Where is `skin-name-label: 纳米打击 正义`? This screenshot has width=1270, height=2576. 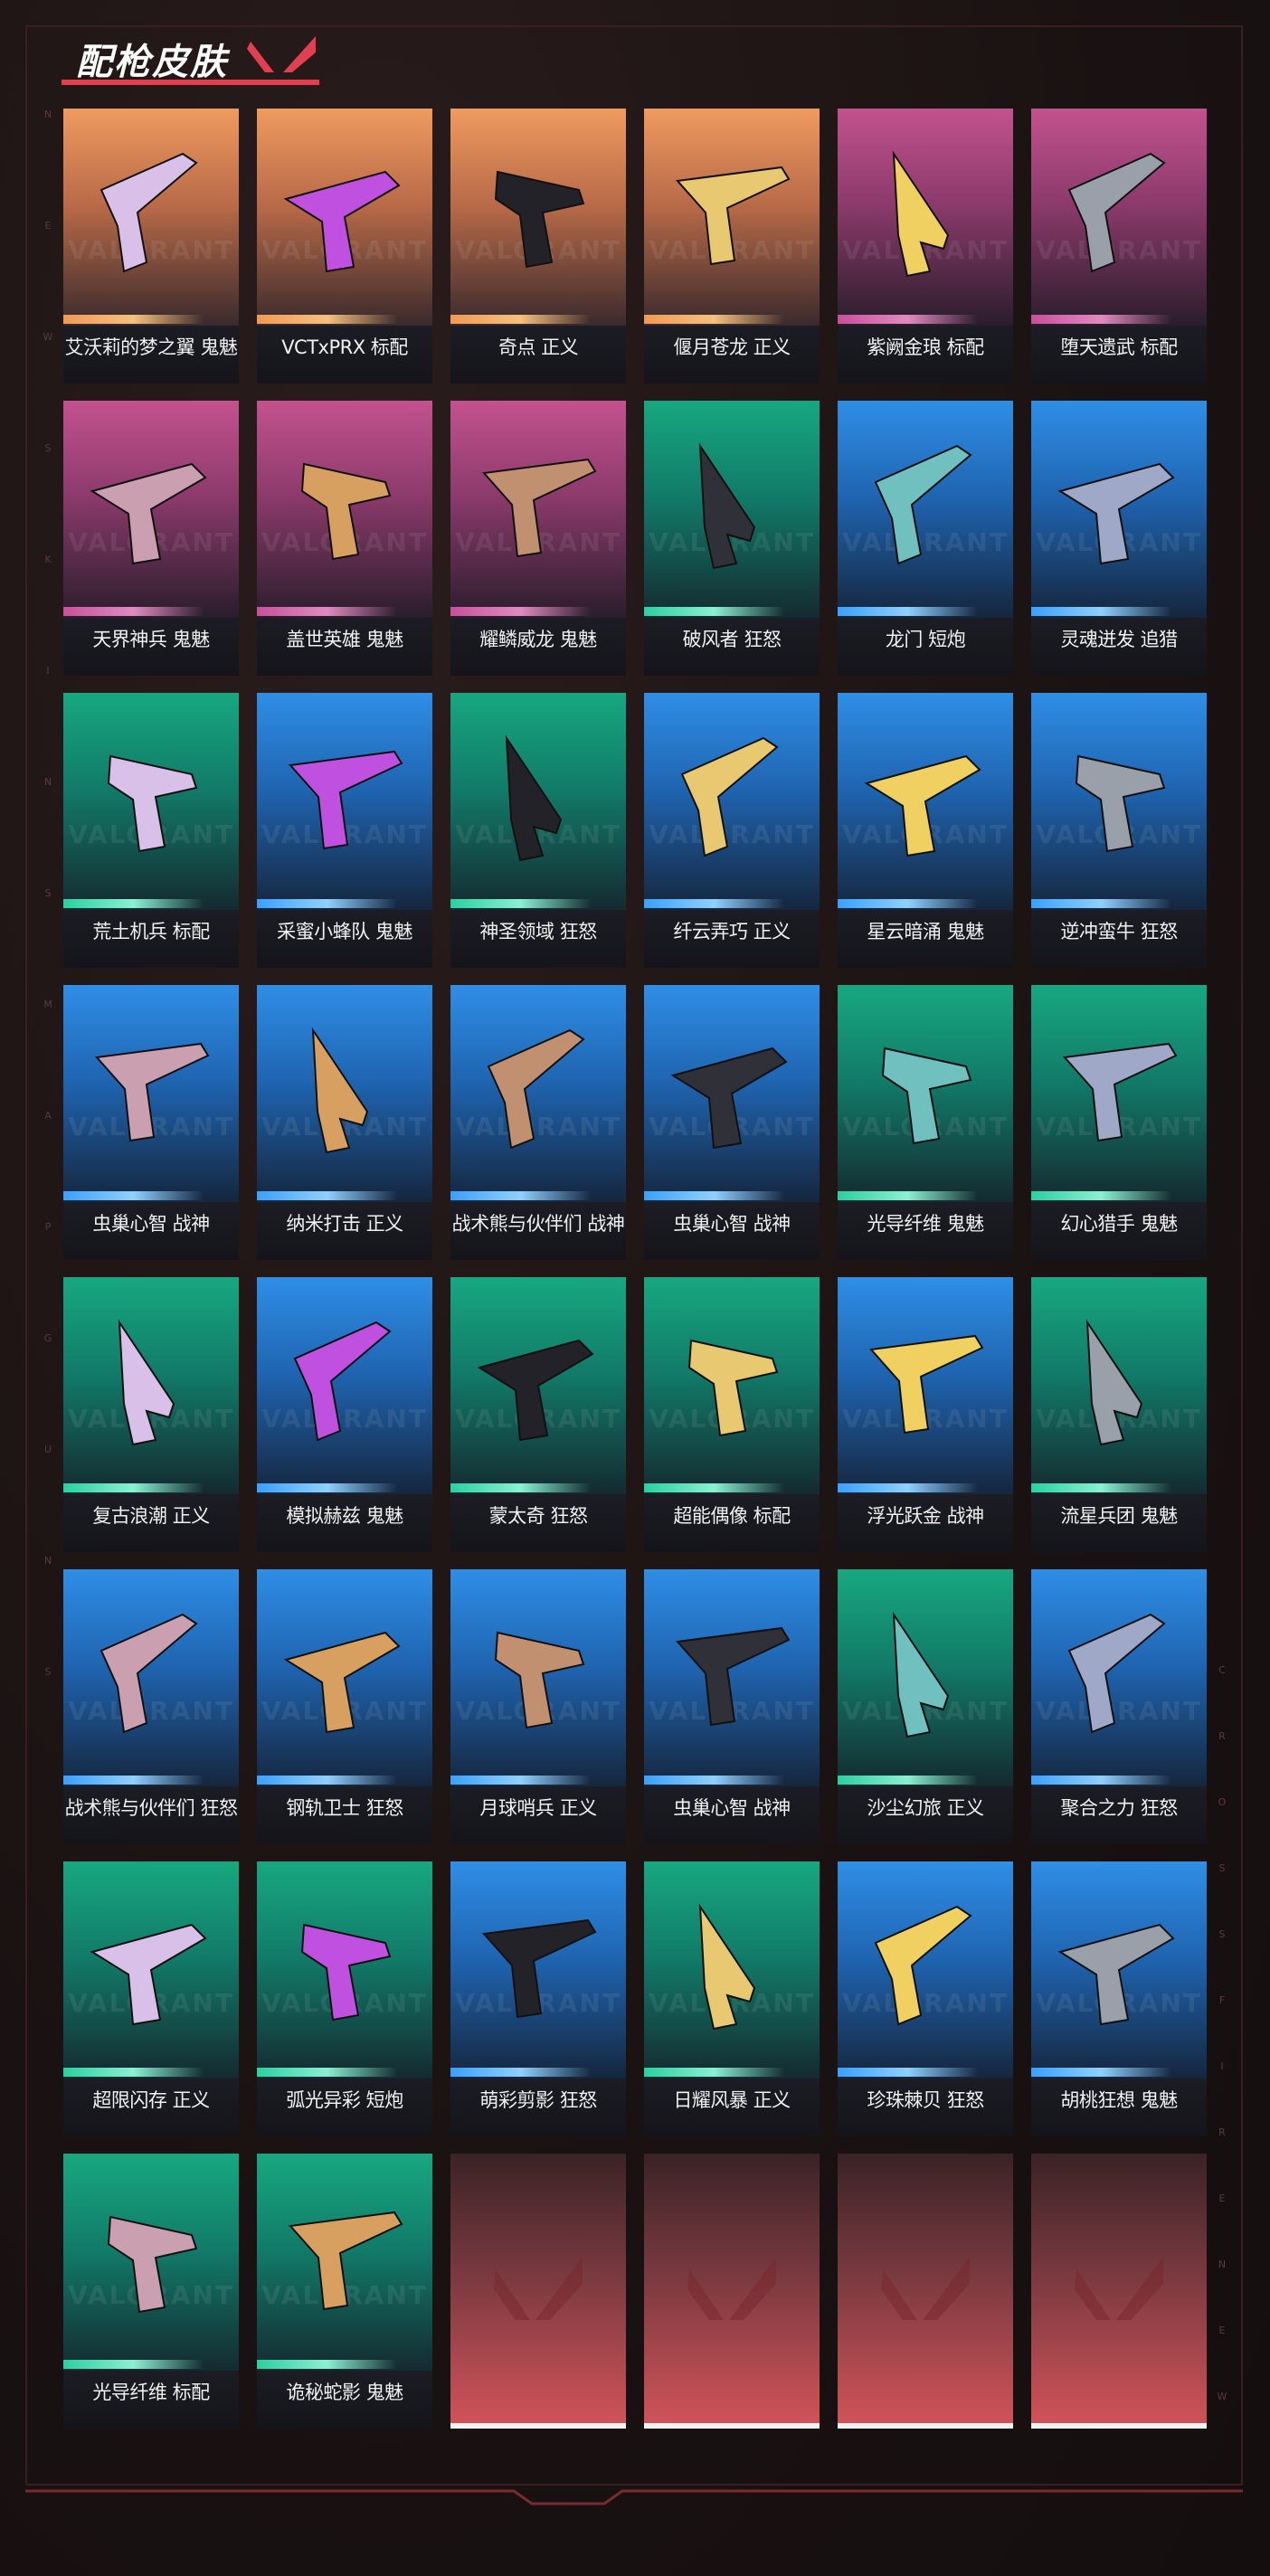 skin-name-label: 纳米打击 正义 is located at coordinates (344, 1224).